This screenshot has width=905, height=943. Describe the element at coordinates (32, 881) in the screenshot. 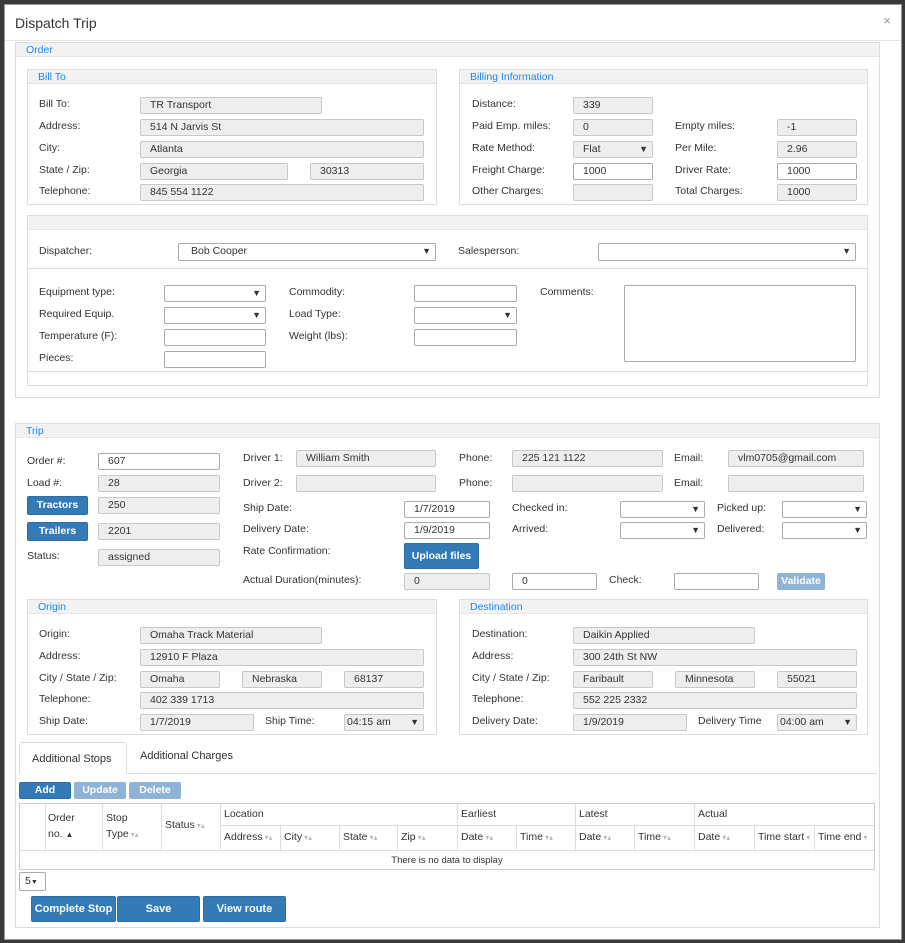

I see `page-size-select: 5▼` at that location.